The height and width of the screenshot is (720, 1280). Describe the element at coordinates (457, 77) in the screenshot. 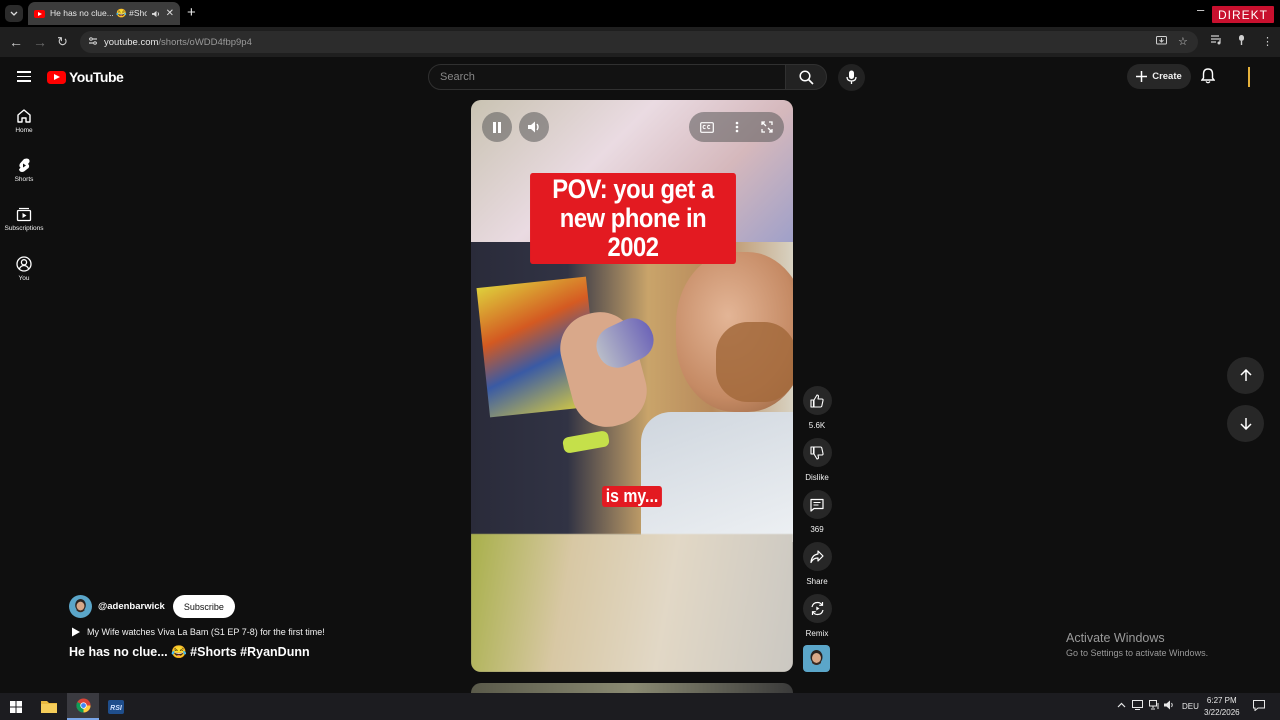

I see `search-placeholder: Search` at that location.